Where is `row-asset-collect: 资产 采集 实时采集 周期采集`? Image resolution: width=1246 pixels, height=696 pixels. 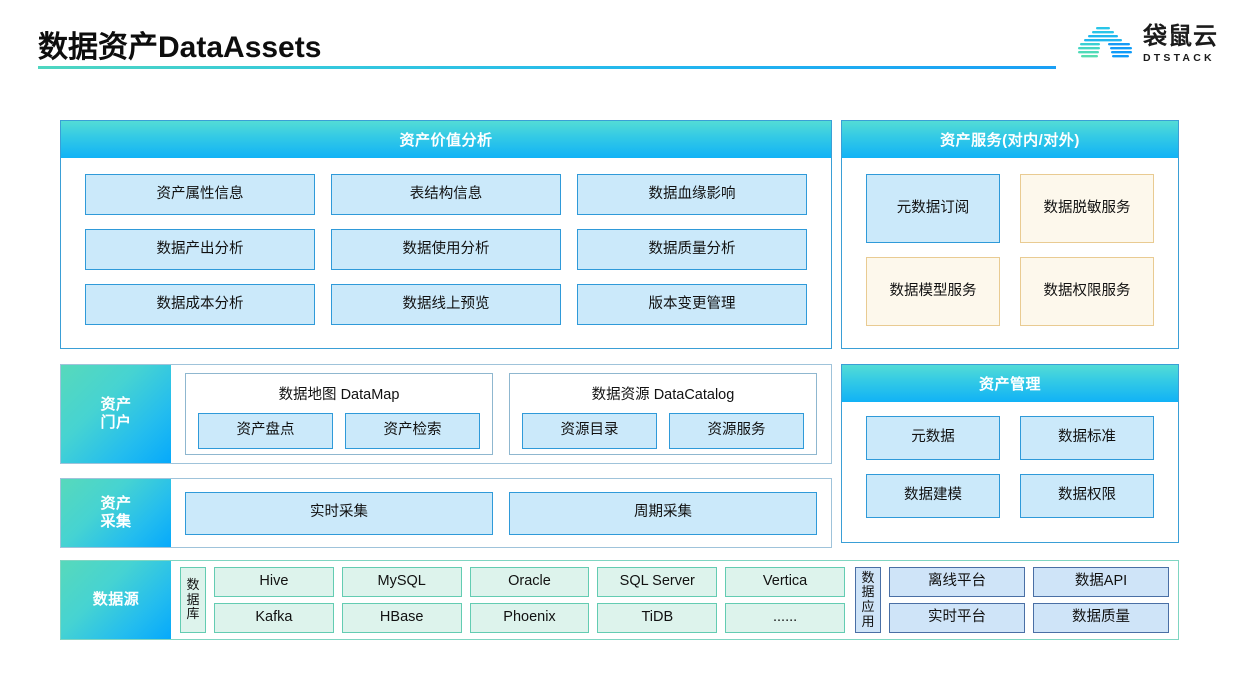
row-asset-collect: 资产 采集 实时采集 周期采集 is located at coordinates (446, 513).